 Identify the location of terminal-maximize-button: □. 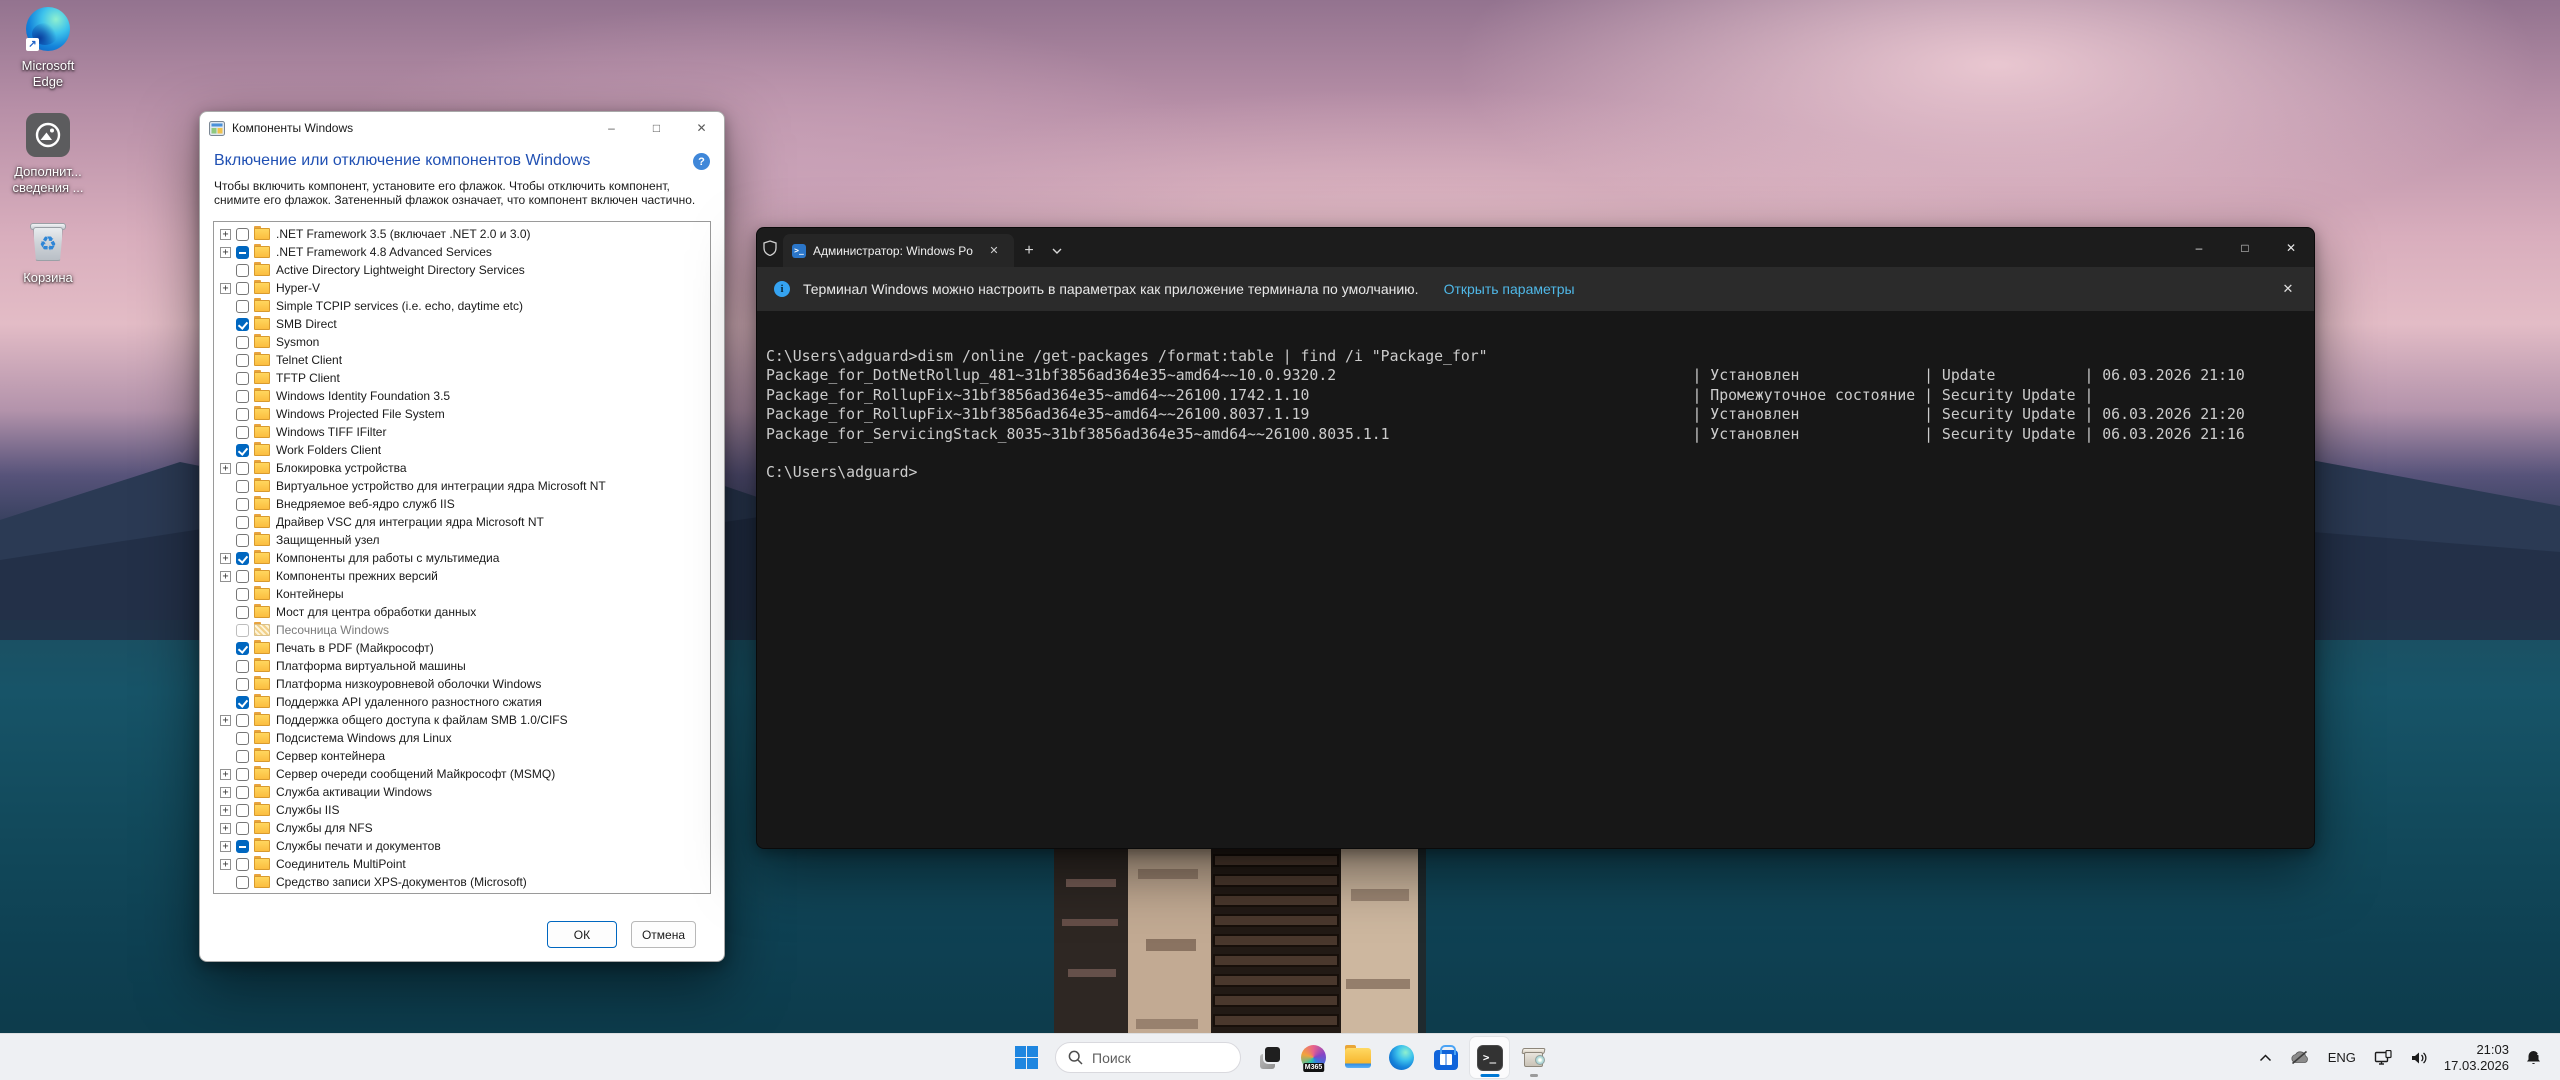
(2245, 247).